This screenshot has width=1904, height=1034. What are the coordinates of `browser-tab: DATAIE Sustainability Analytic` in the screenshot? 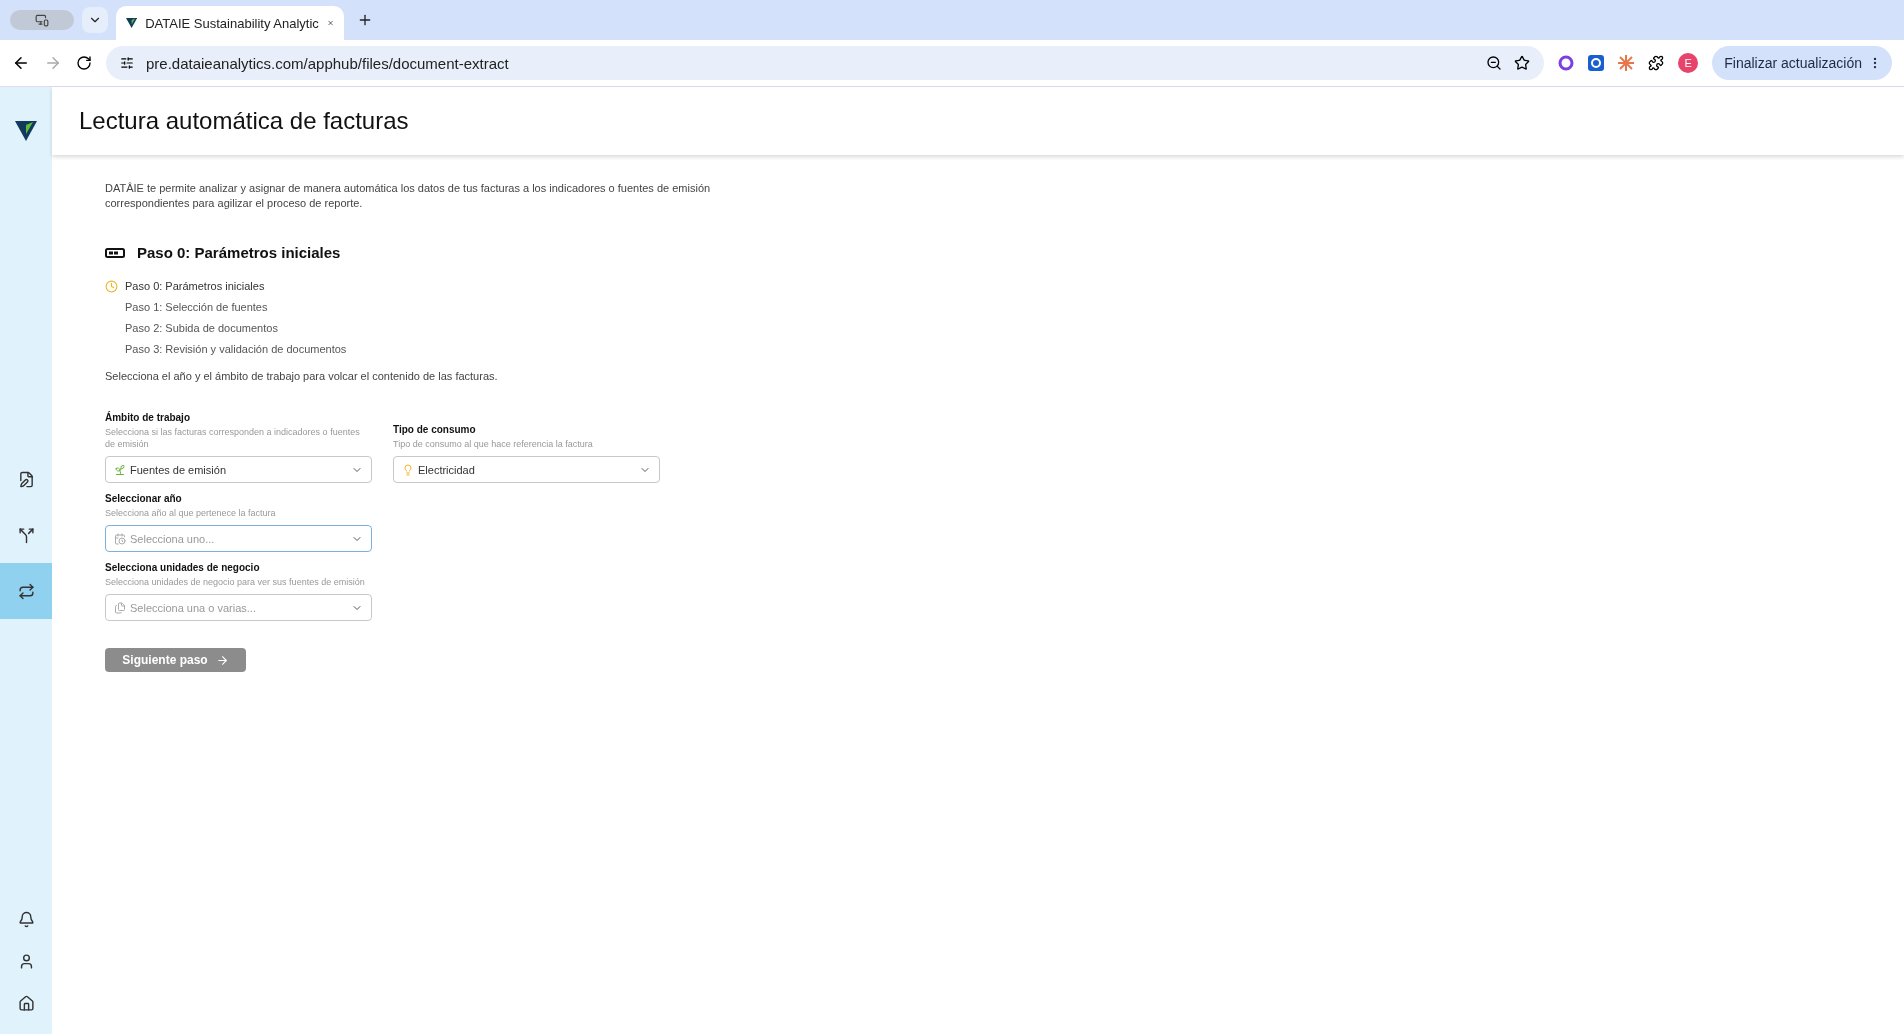 It's located at (230, 23).